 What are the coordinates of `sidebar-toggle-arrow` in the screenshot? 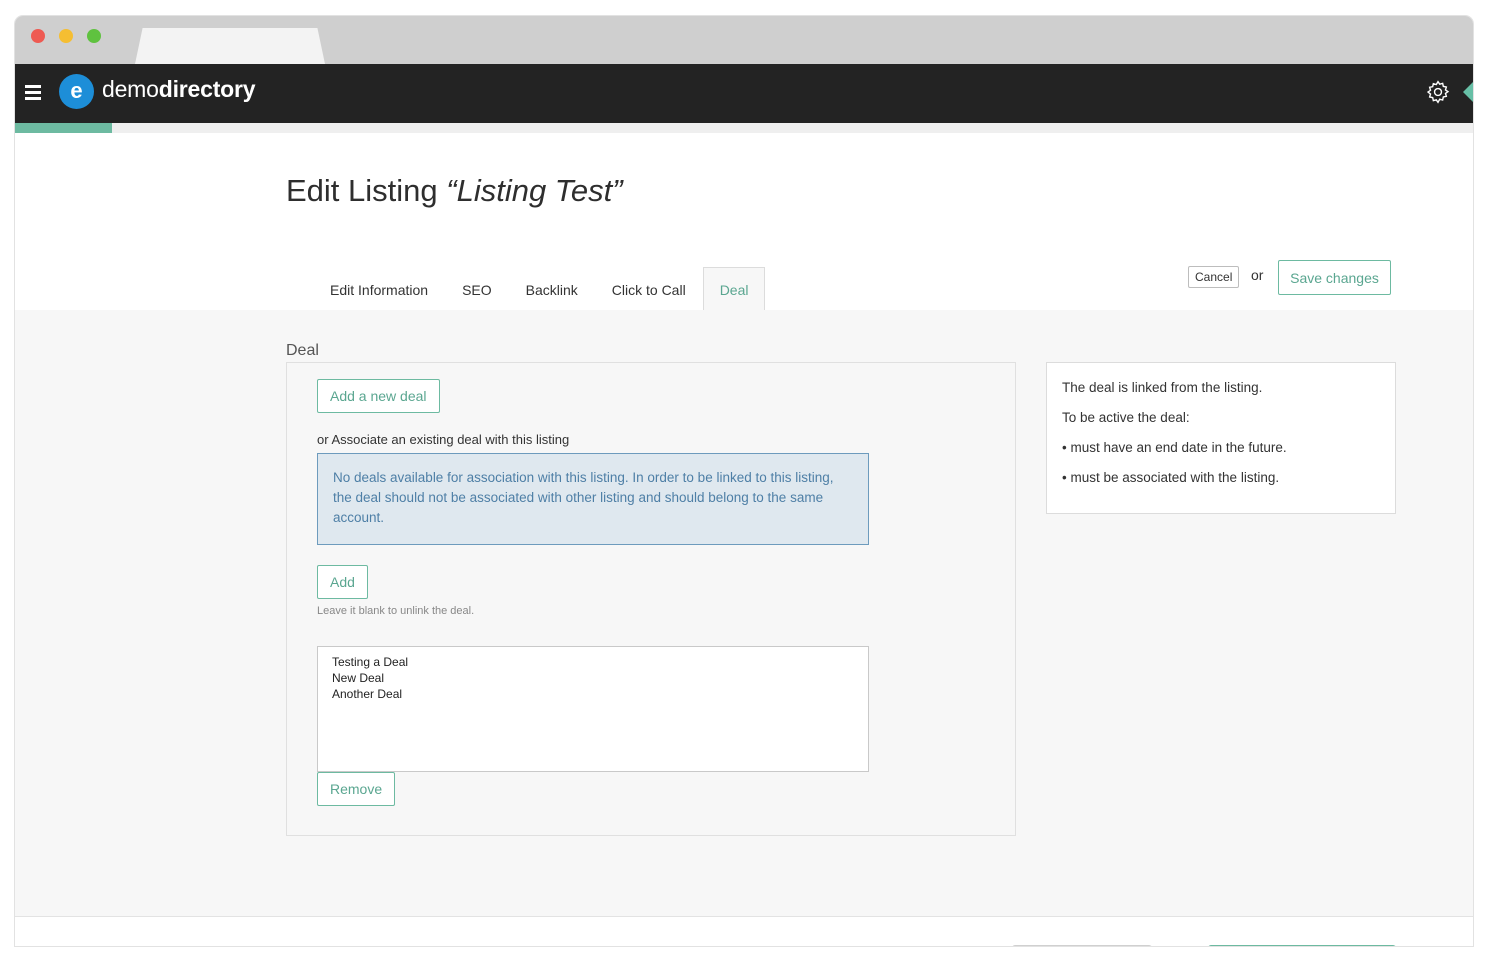 It's located at (1468, 92).